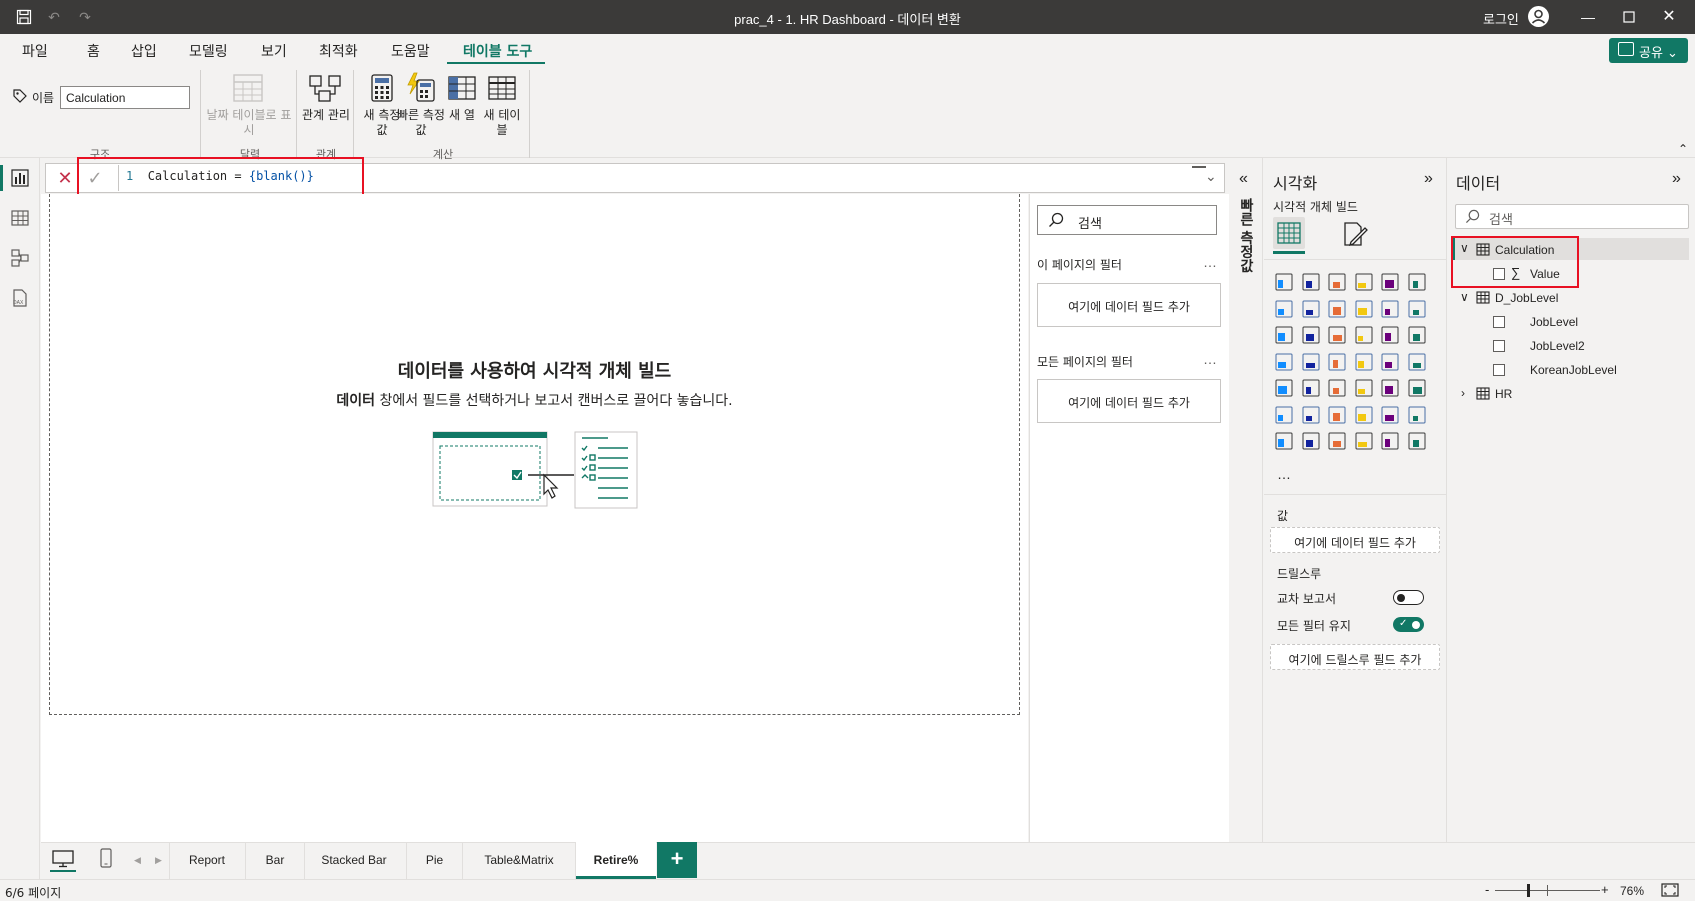  I want to click on line-column-icon, so click(1390, 309).